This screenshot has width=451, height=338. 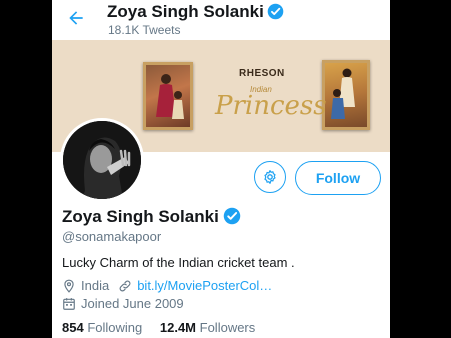 I want to click on avatar-photo, so click(x=102, y=160).